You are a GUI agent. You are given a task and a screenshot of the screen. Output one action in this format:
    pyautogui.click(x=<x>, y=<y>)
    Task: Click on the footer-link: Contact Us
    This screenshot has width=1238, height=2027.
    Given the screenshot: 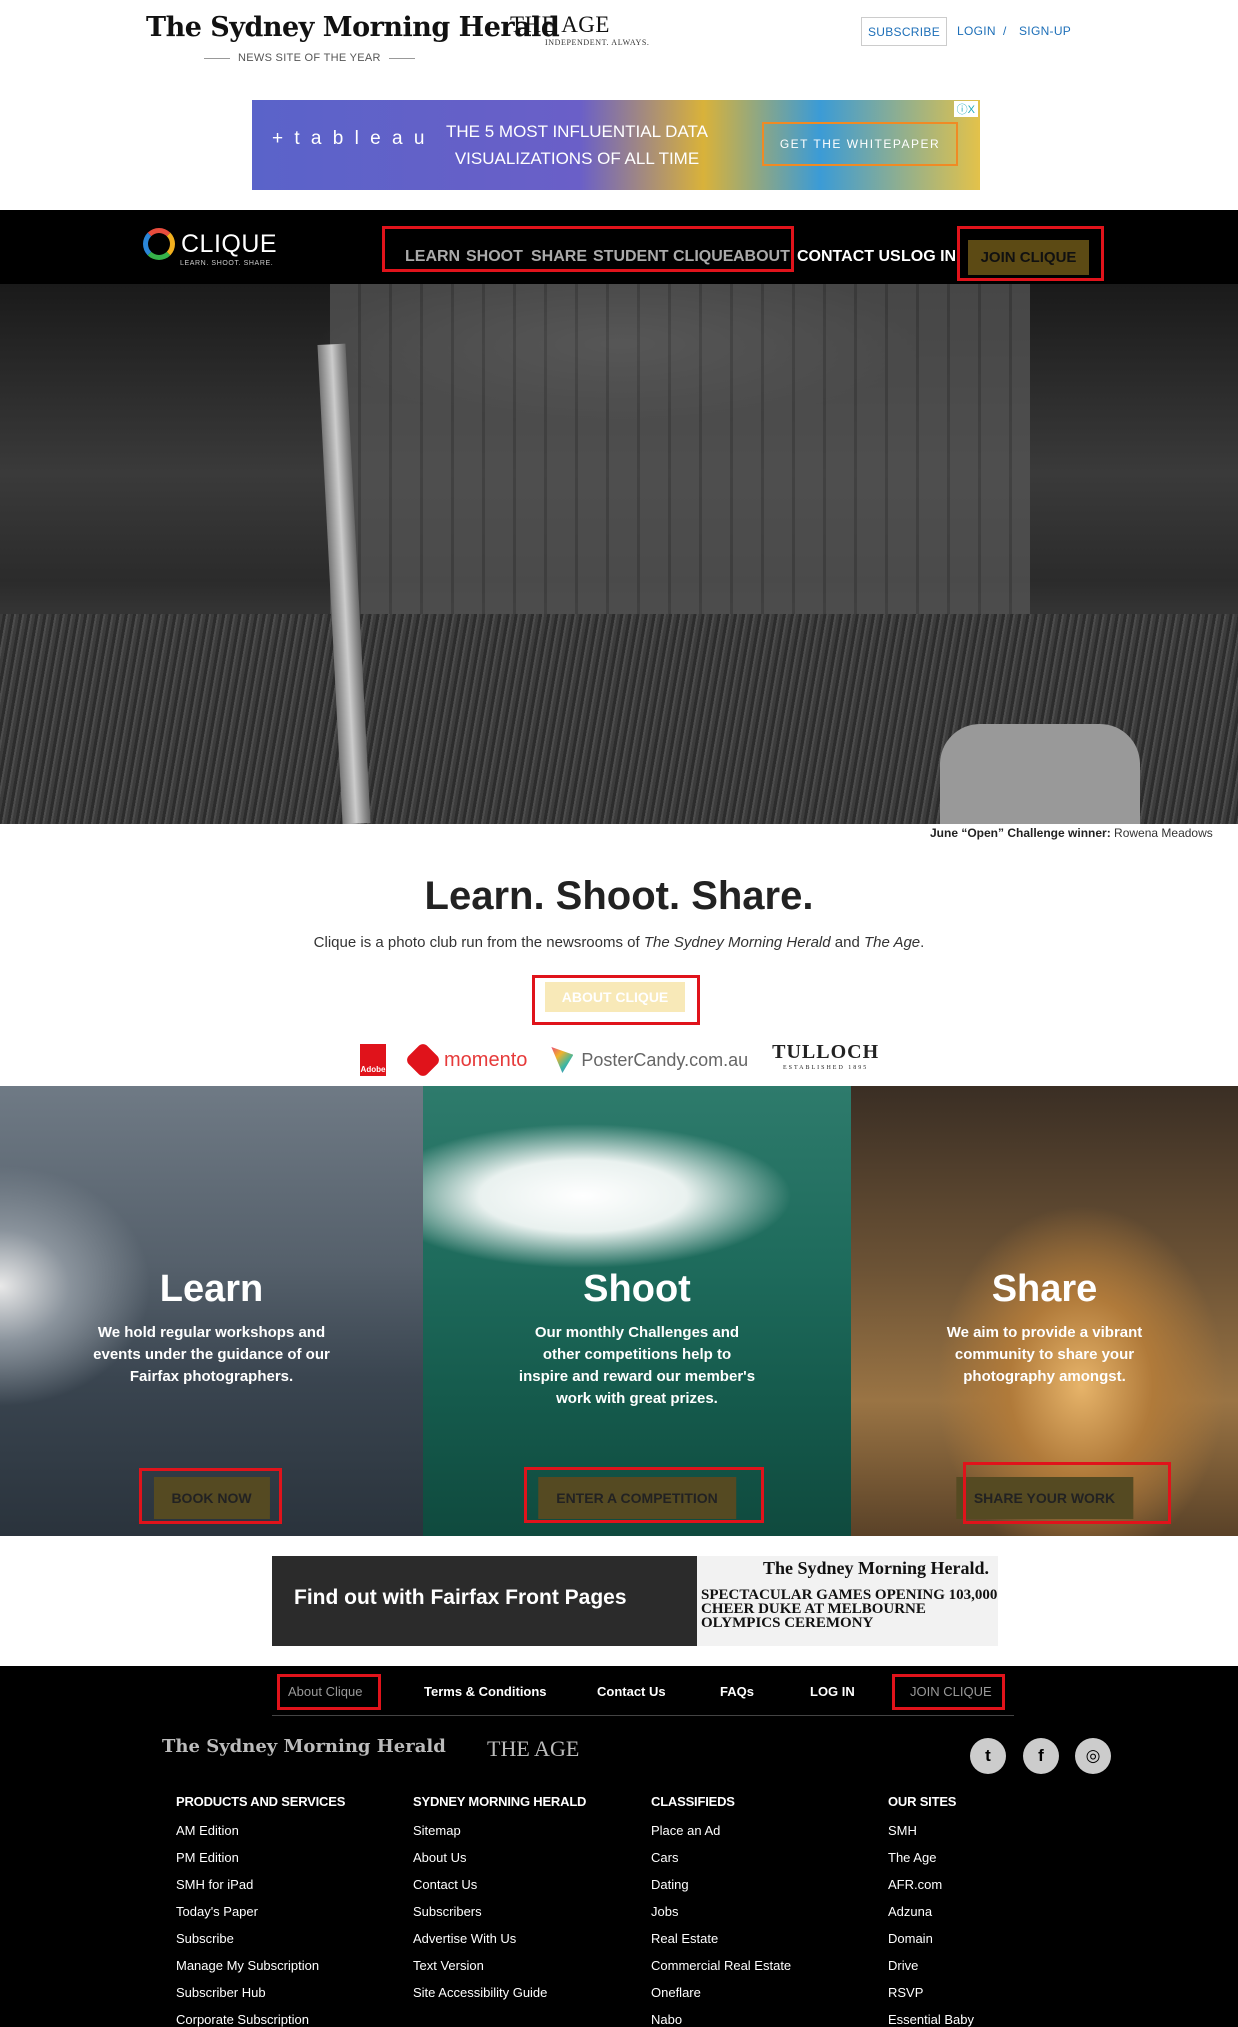 What is the action you would take?
    pyautogui.click(x=523, y=1890)
    